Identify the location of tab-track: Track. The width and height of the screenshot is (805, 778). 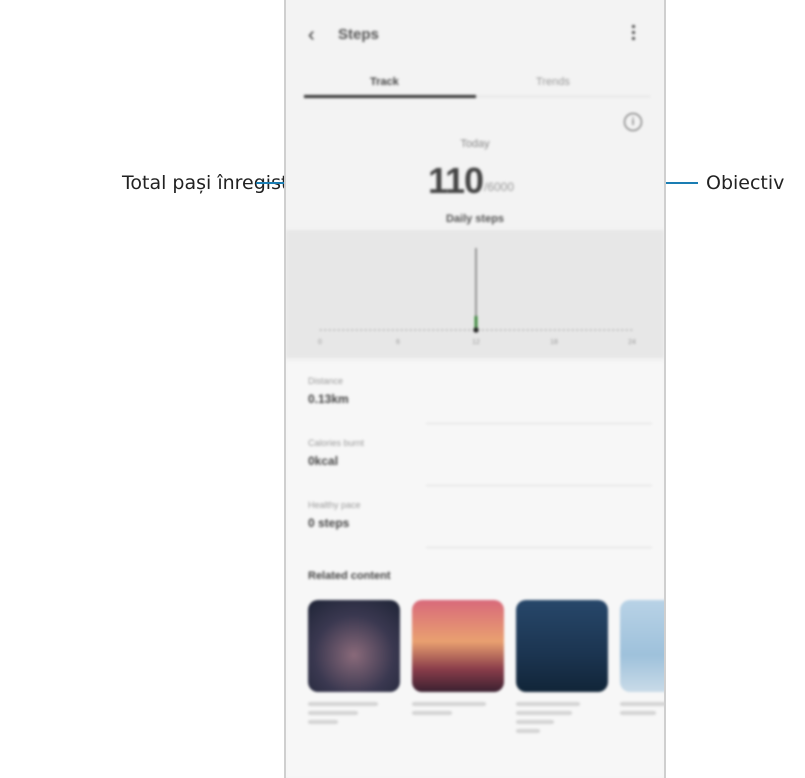
(384, 82).